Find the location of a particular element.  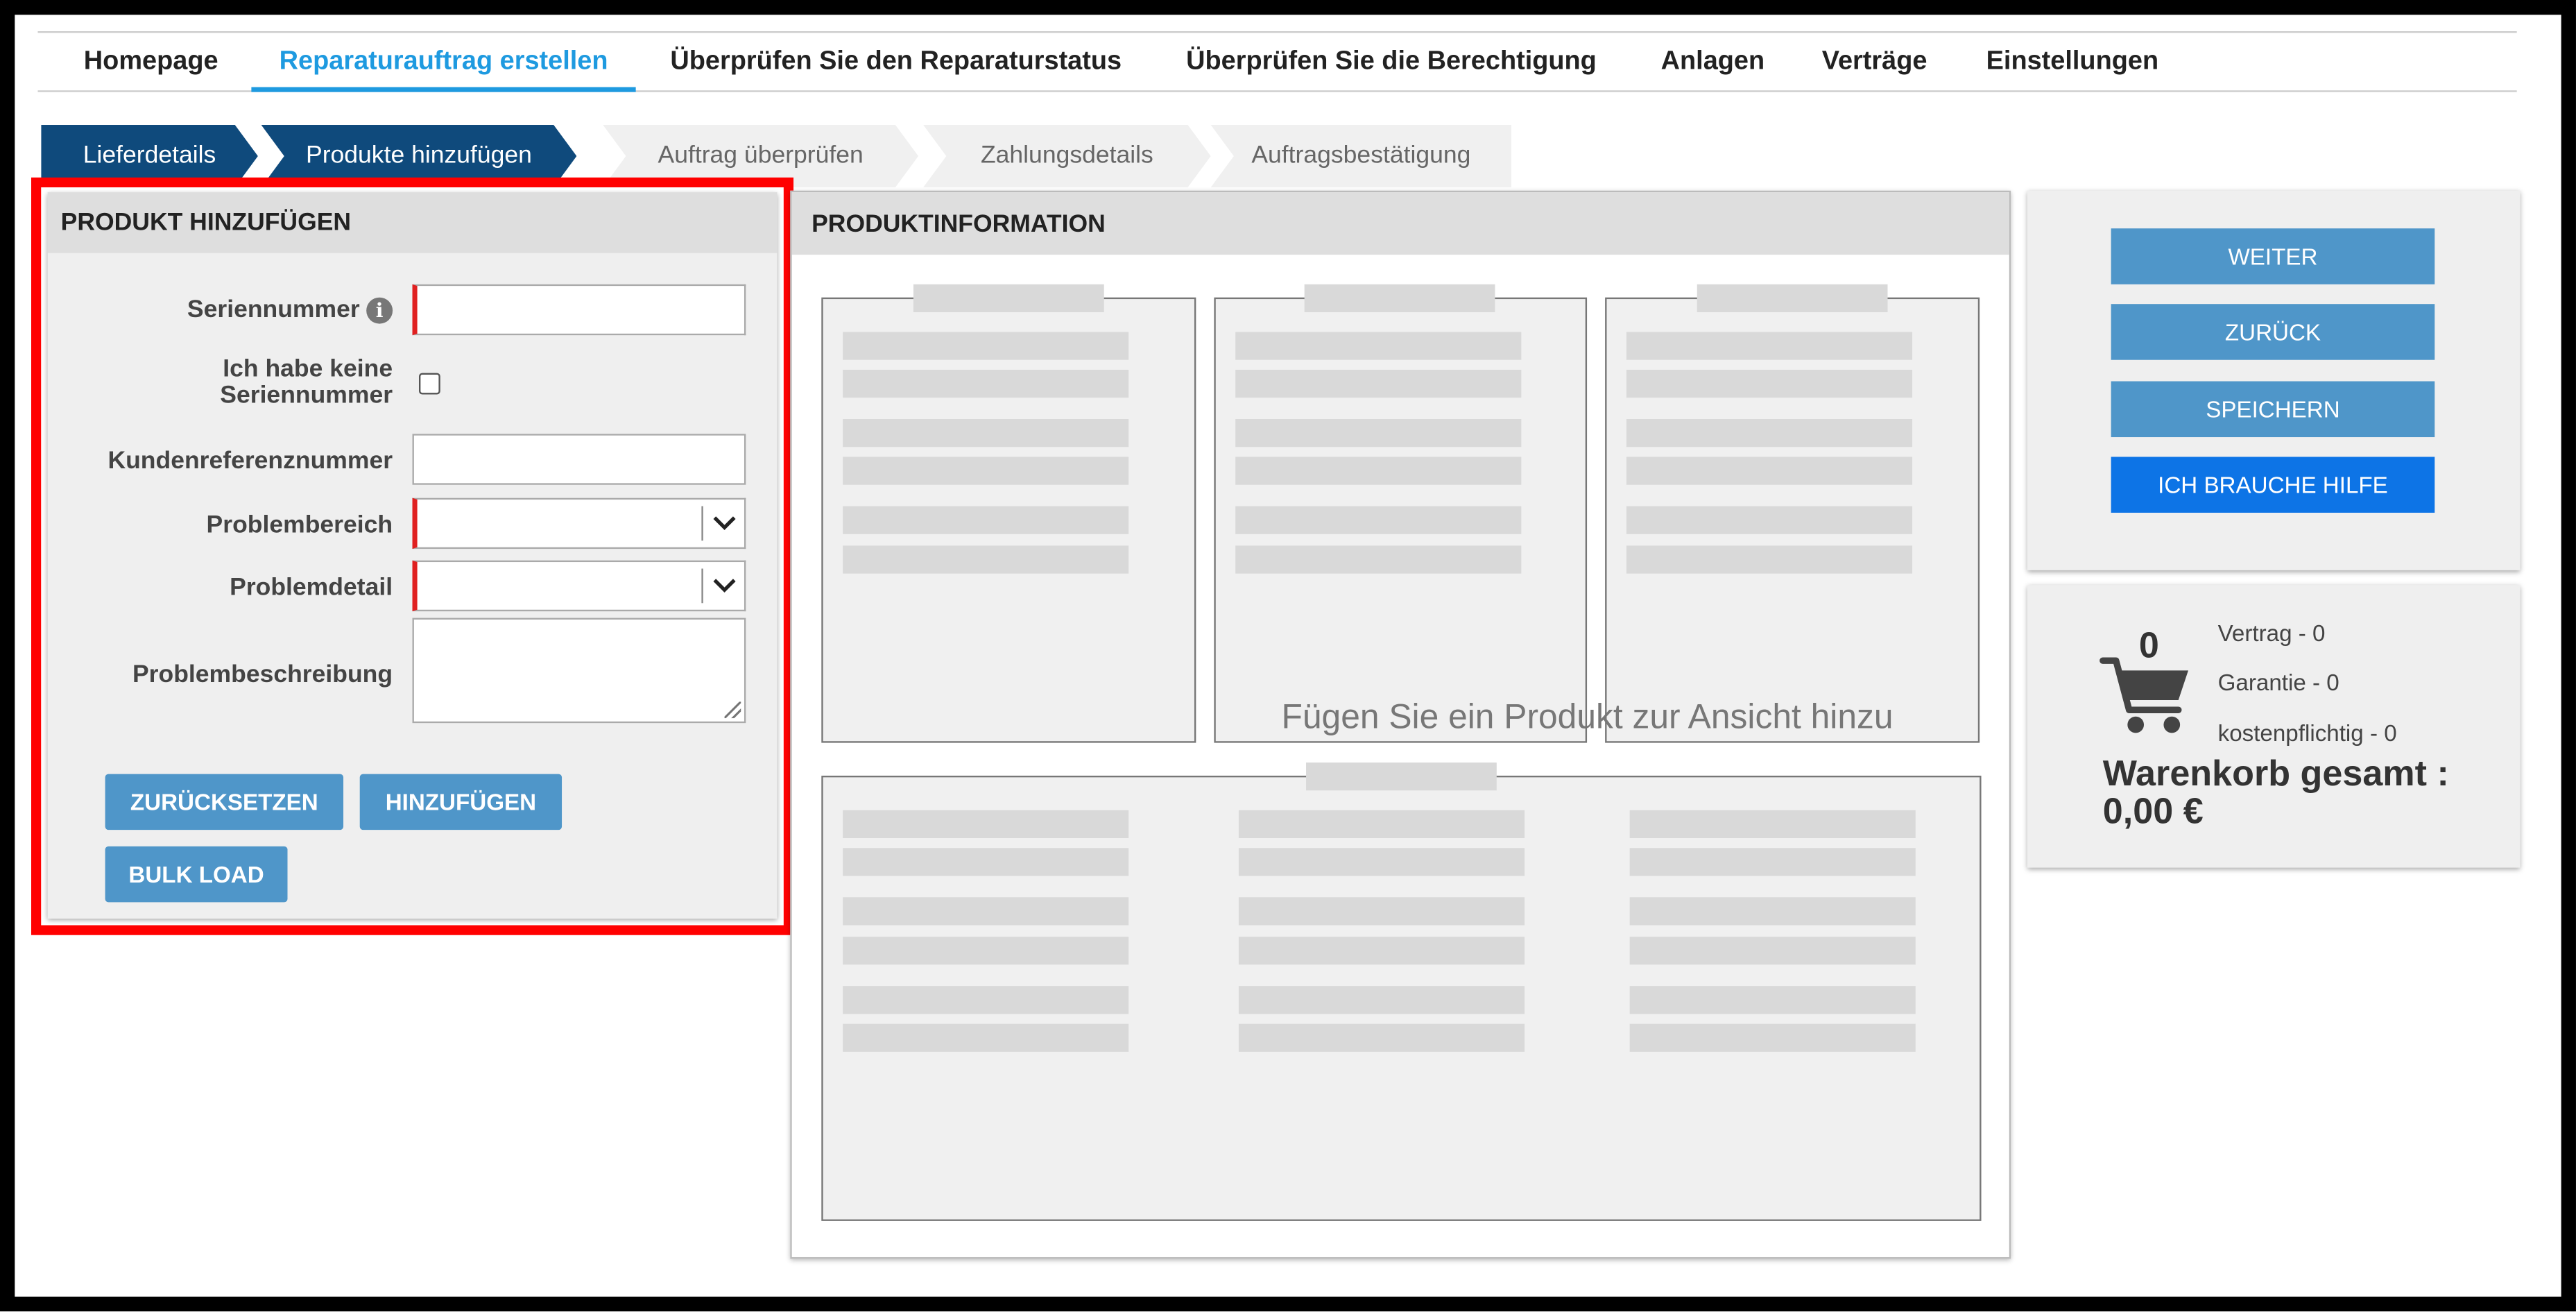

cart-warranty-count: Garantie - 0 is located at coordinates (2278, 682).